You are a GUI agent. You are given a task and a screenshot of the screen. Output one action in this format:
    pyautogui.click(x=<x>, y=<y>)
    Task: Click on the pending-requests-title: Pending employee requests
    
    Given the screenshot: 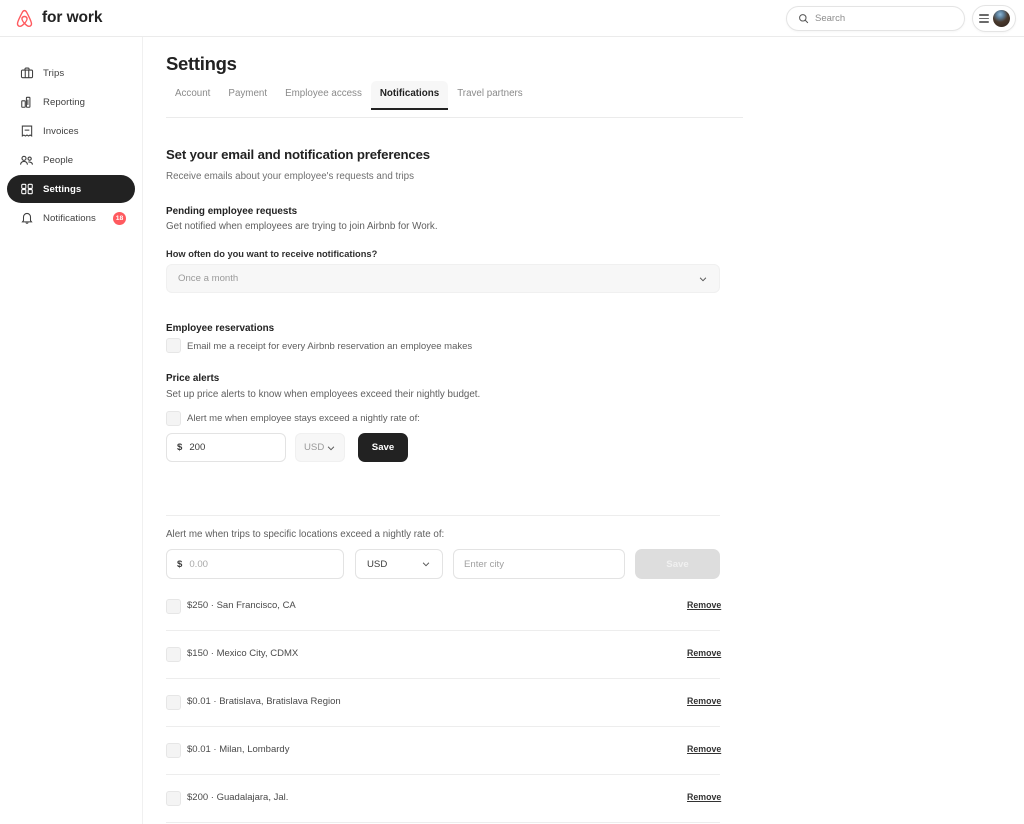 What is the action you would take?
    pyautogui.click(x=232, y=211)
    